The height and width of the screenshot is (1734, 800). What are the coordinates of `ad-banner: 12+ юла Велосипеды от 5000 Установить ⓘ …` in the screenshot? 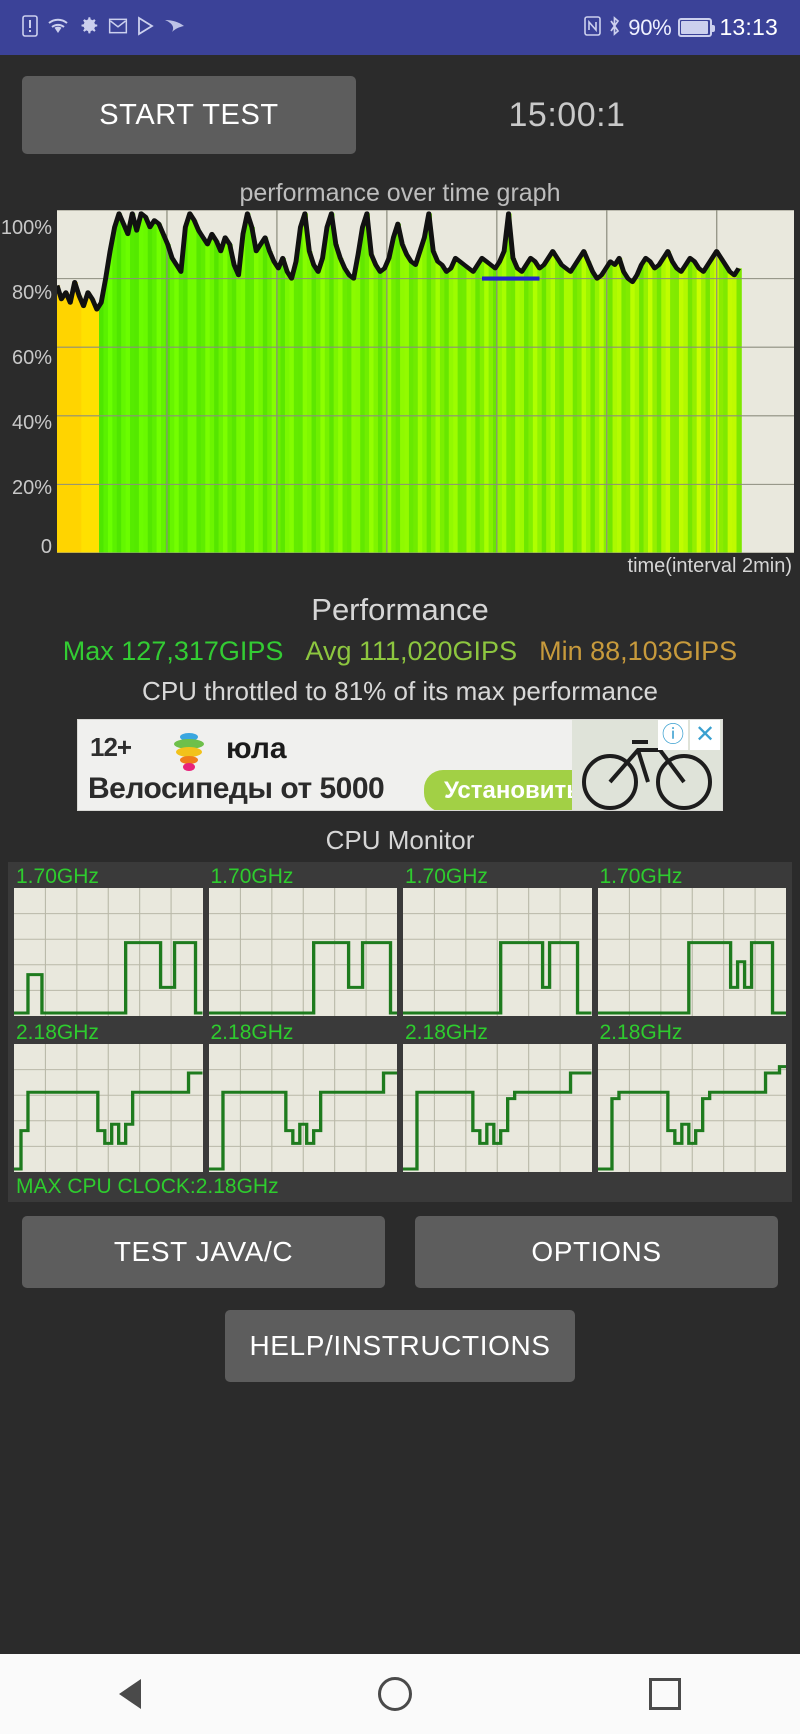 It's located at (400, 765).